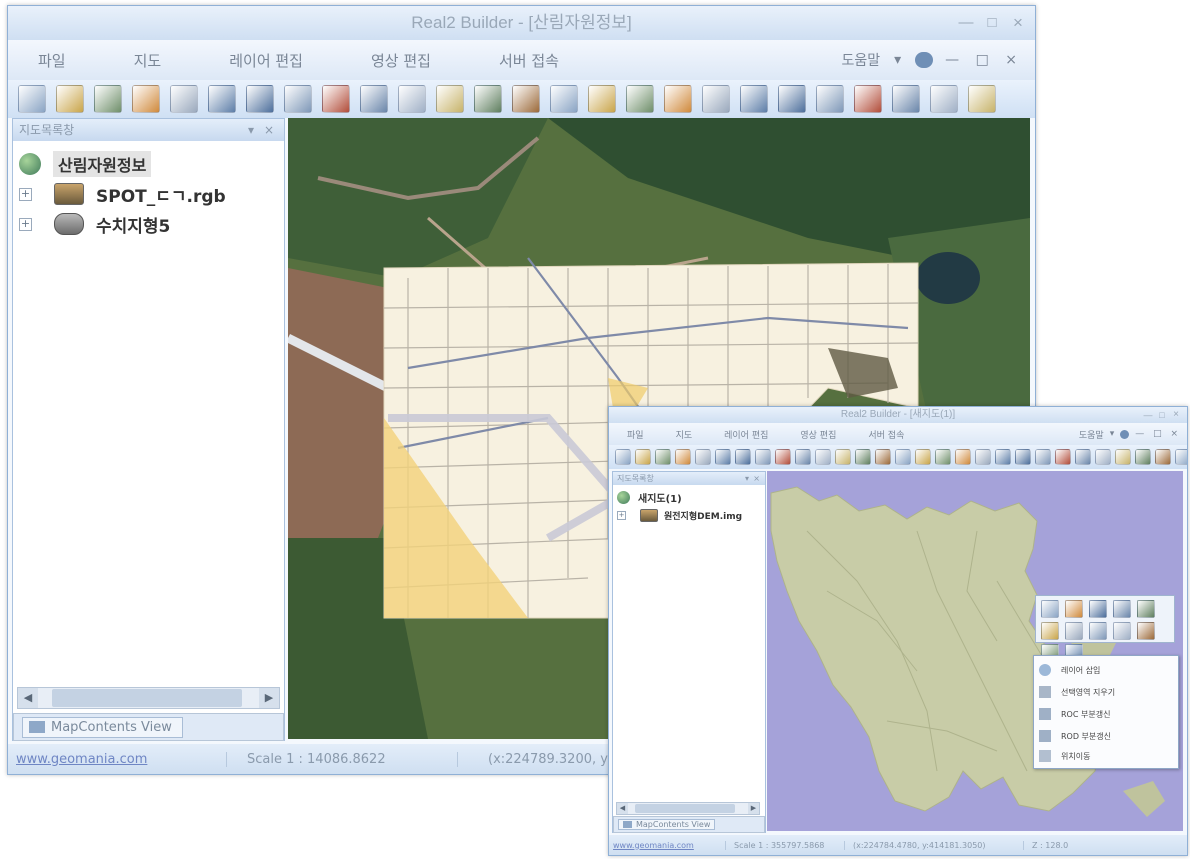  Describe the element at coordinates (1105, 736) in the screenshot. I see `context-menu-item-rod-update: ROD 부분갱신` at that location.